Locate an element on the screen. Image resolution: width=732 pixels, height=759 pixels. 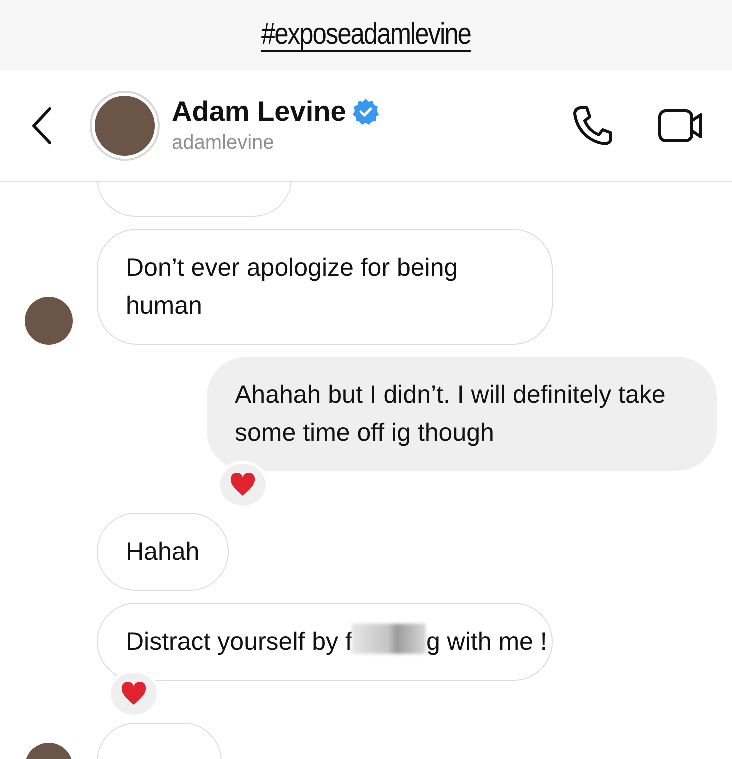
sender-avatar is located at coordinates (49, 321).